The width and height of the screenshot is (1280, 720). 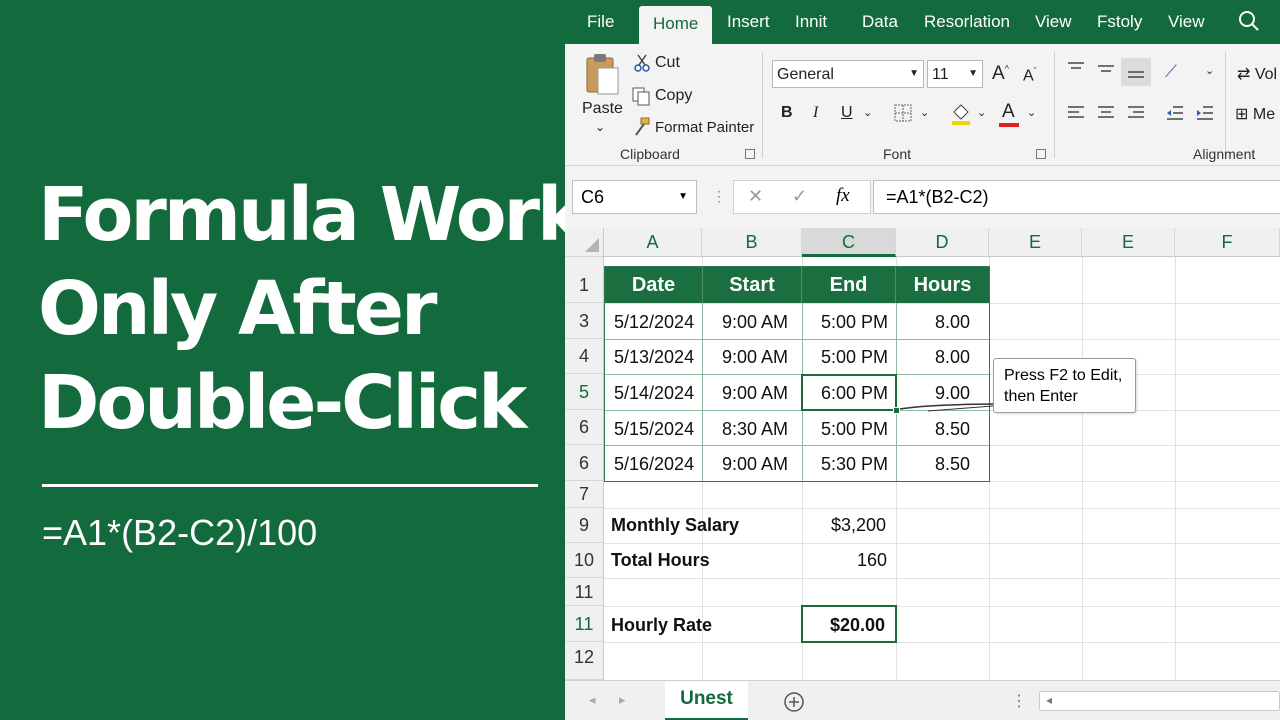 I want to click on align-middle-icon, so click(x=1106, y=69).